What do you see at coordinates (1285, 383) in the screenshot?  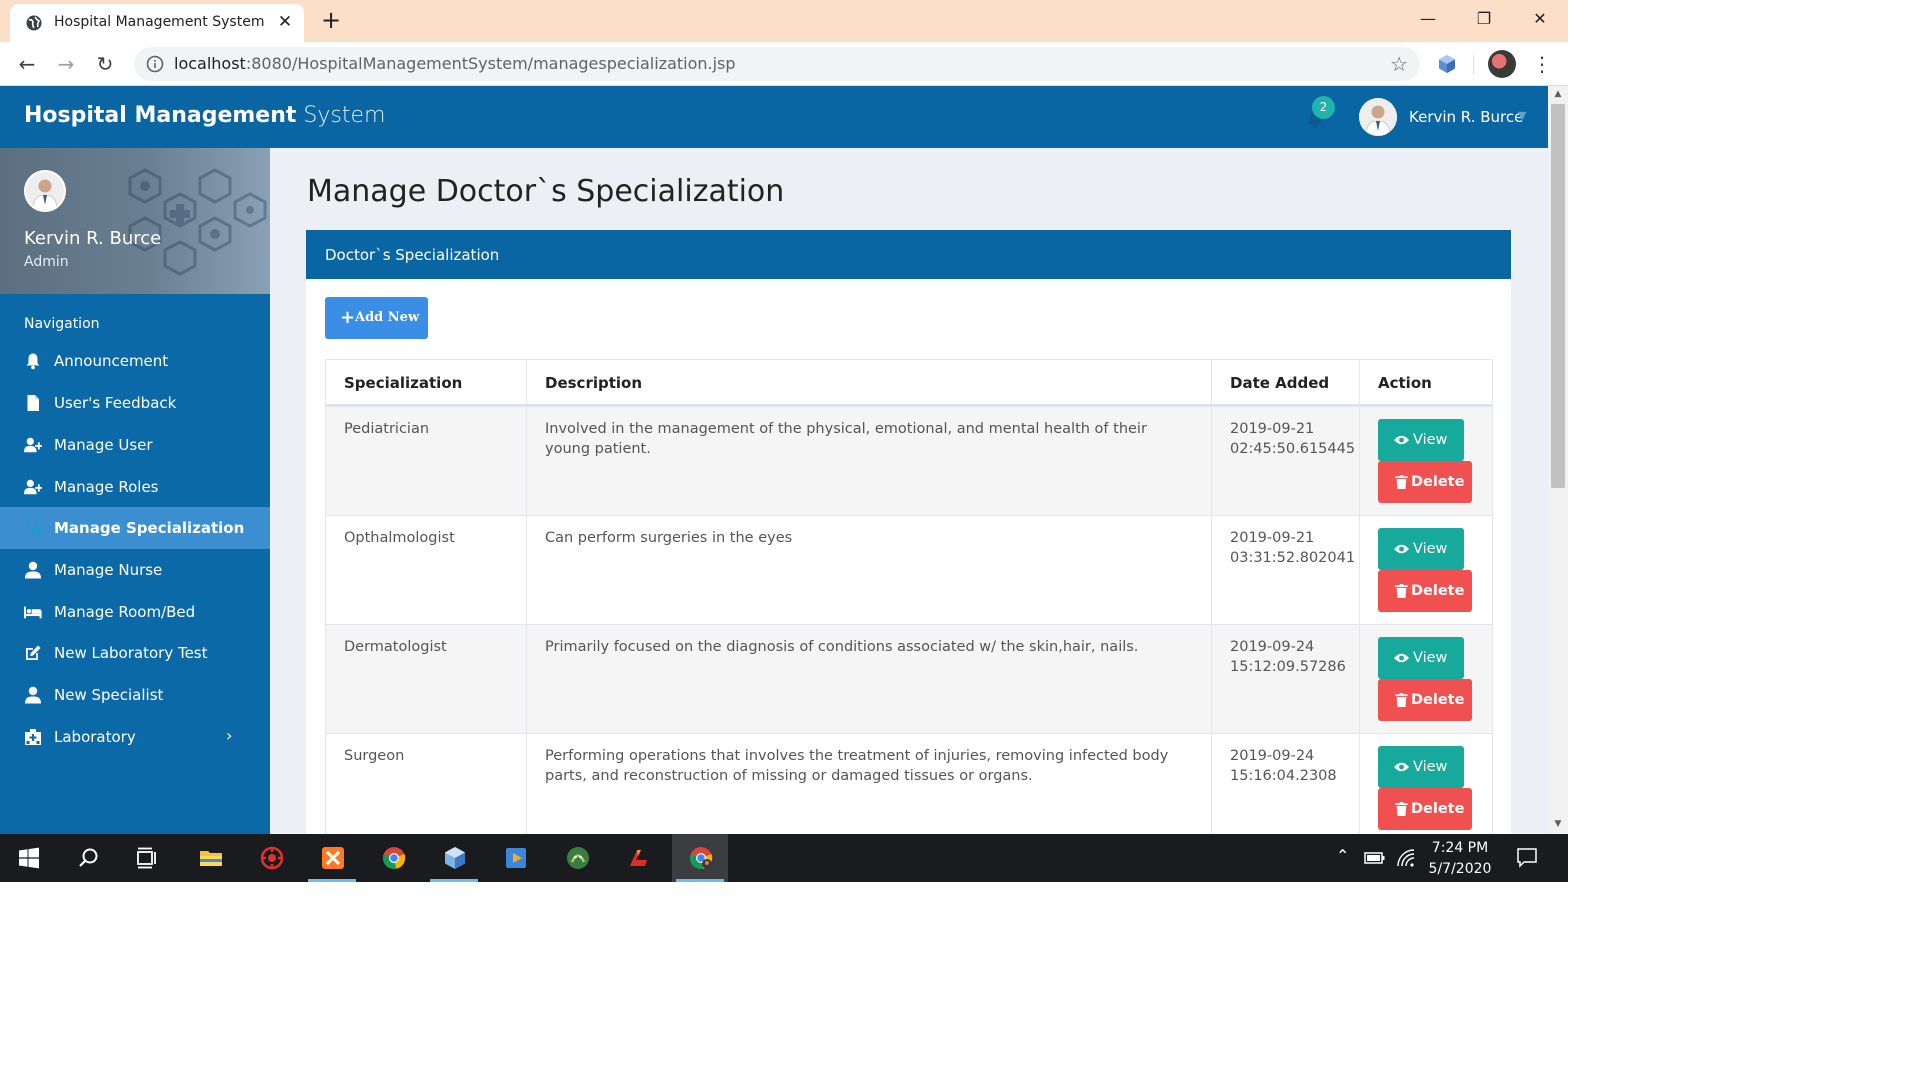 I see `column-header-date-added: Date Added` at bounding box center [1285, 383].